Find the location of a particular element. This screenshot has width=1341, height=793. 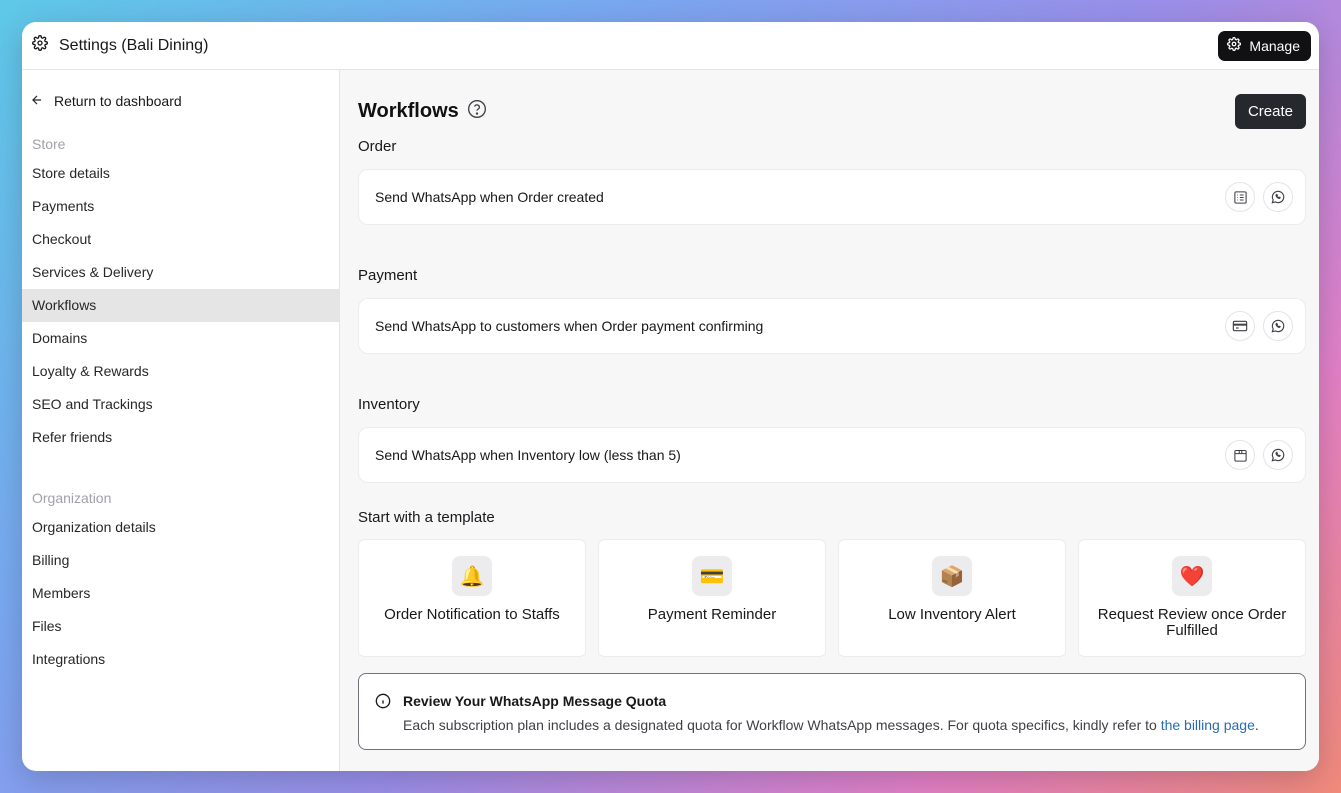

manage-label: Manage is located at coordinates (1274, 45).